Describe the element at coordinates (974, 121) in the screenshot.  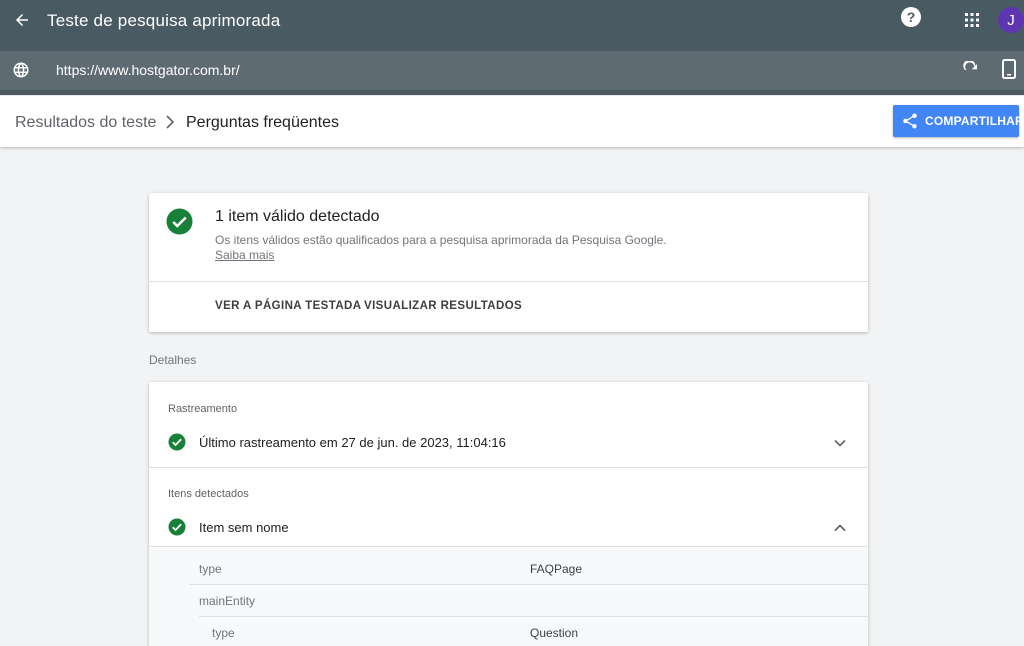
I see `share-label: COMPARTILHAR` at that location.